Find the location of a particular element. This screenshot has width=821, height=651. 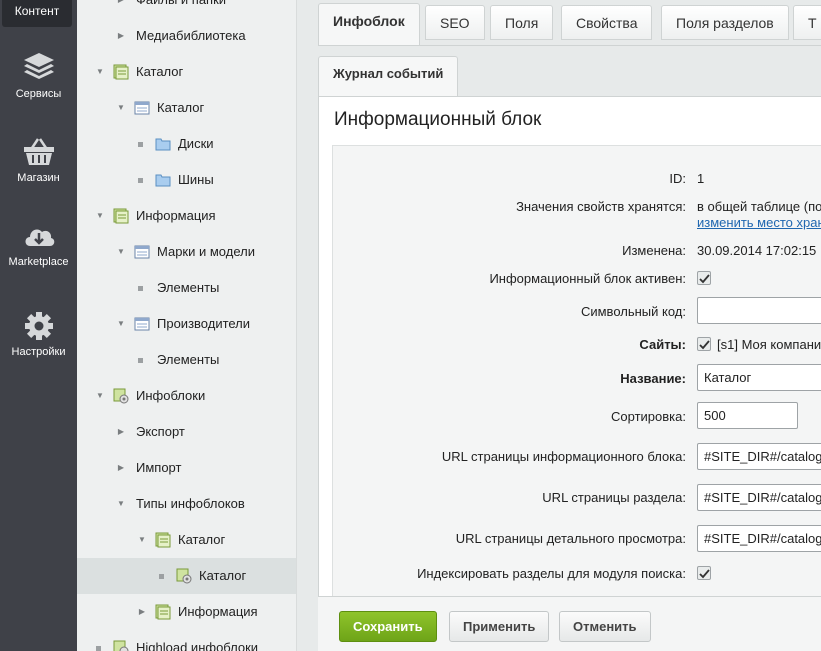

index-sections-checkbox is located at coordinates (704, 573).